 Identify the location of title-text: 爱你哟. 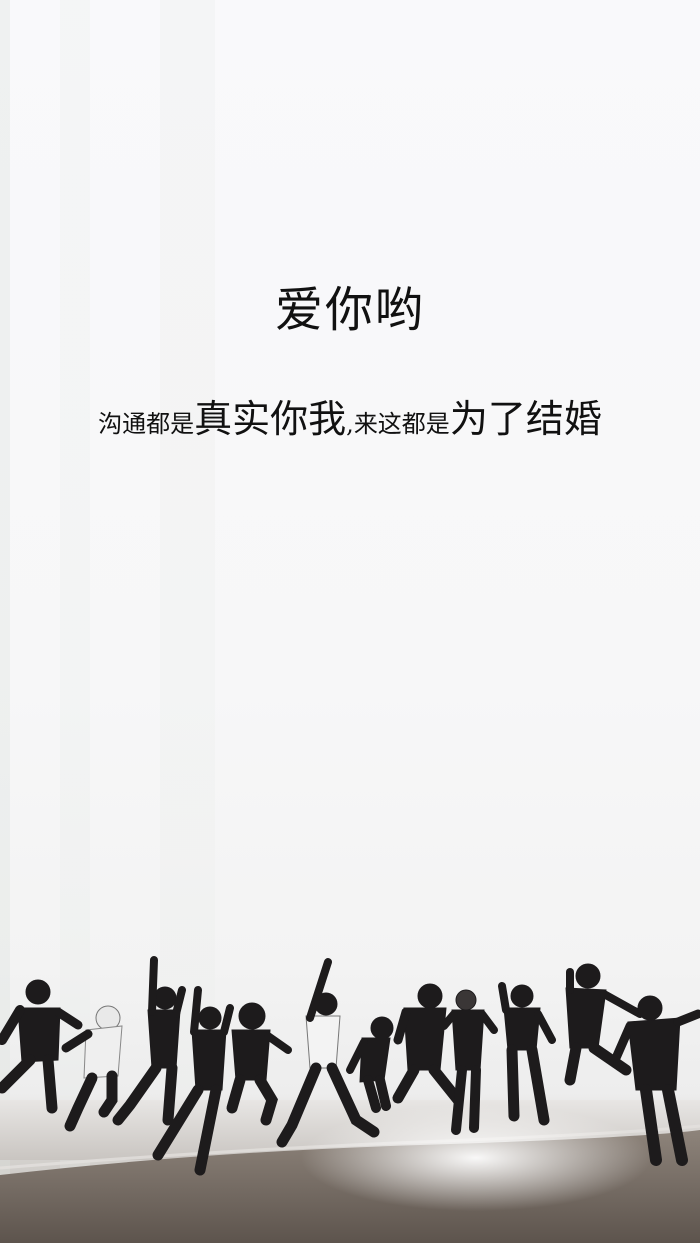
(349, 310).